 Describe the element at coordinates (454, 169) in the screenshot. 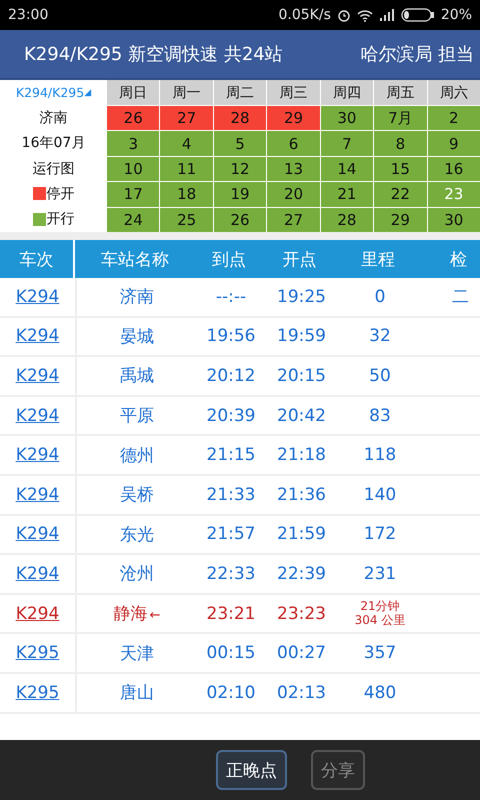

I see `calendar-day: 16` at that location.